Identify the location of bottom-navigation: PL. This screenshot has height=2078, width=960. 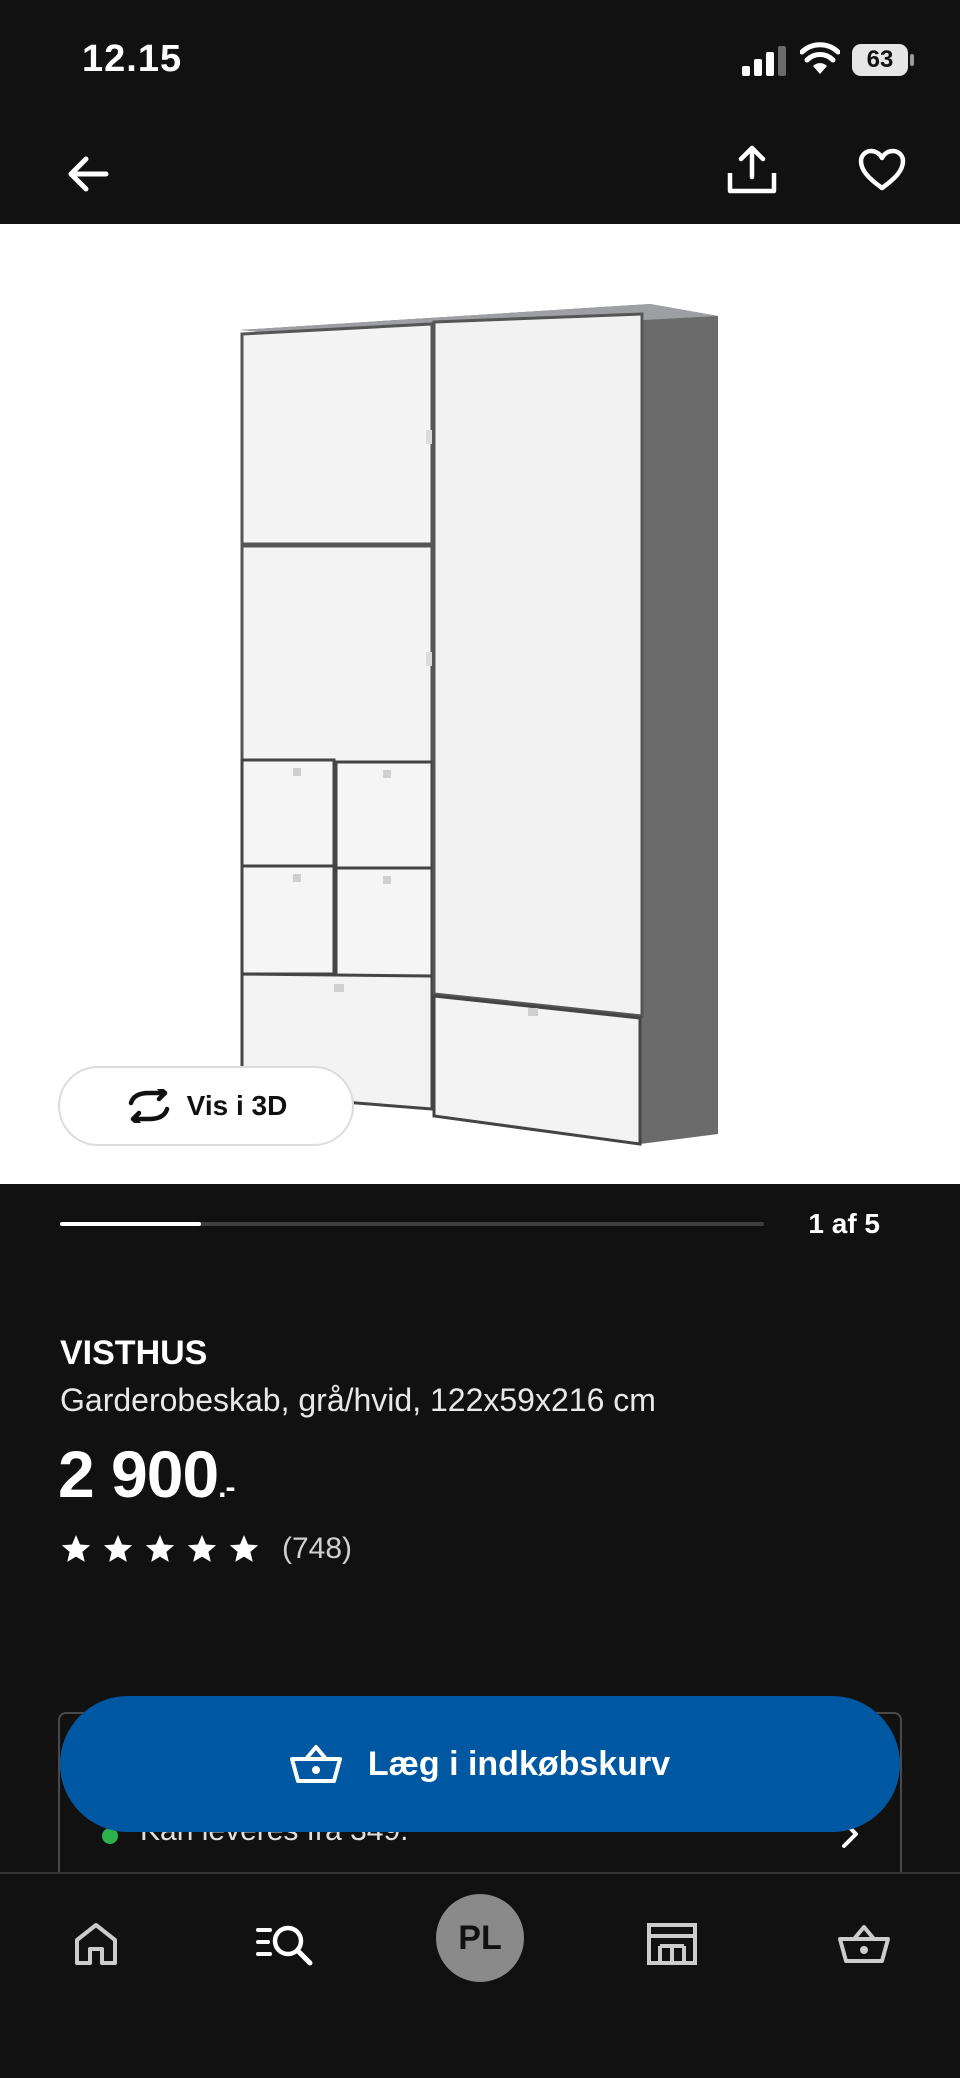
(480, 1975).